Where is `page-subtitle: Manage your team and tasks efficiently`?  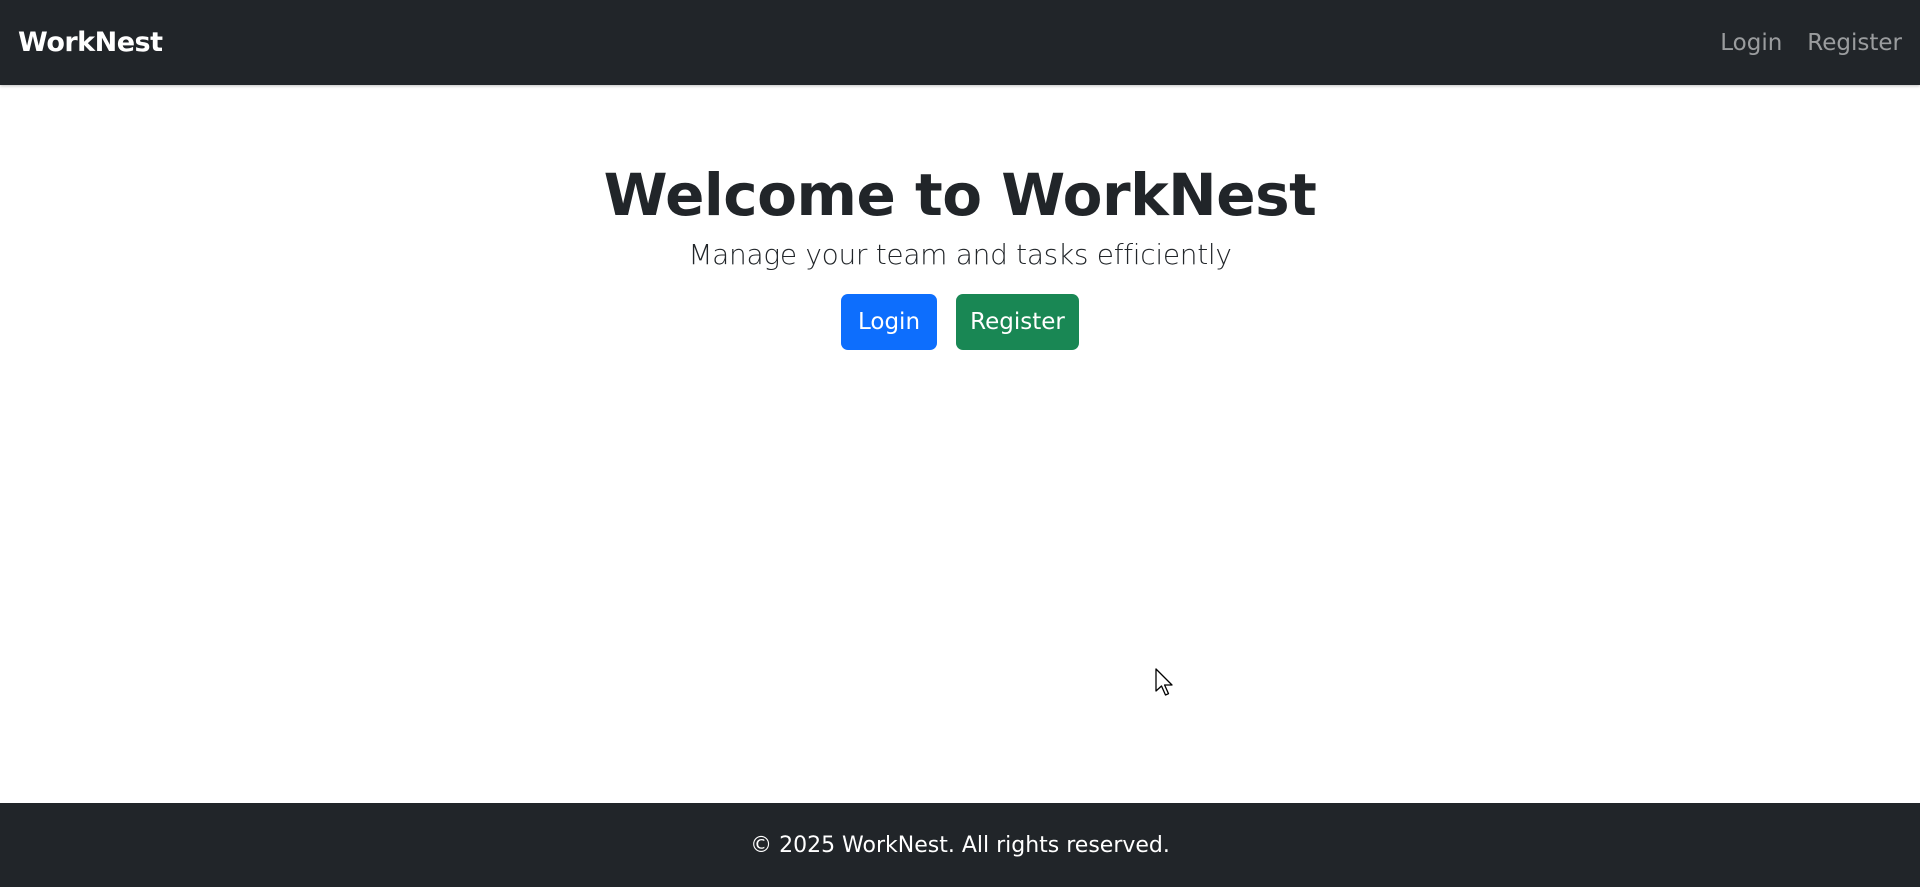
page-subtitle: Manage your team and tasks efficiently is located at coordinates (960, 254).